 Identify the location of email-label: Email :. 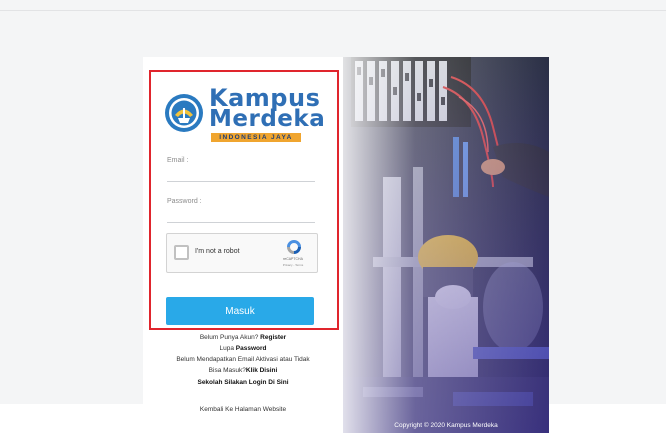
(178, 160).